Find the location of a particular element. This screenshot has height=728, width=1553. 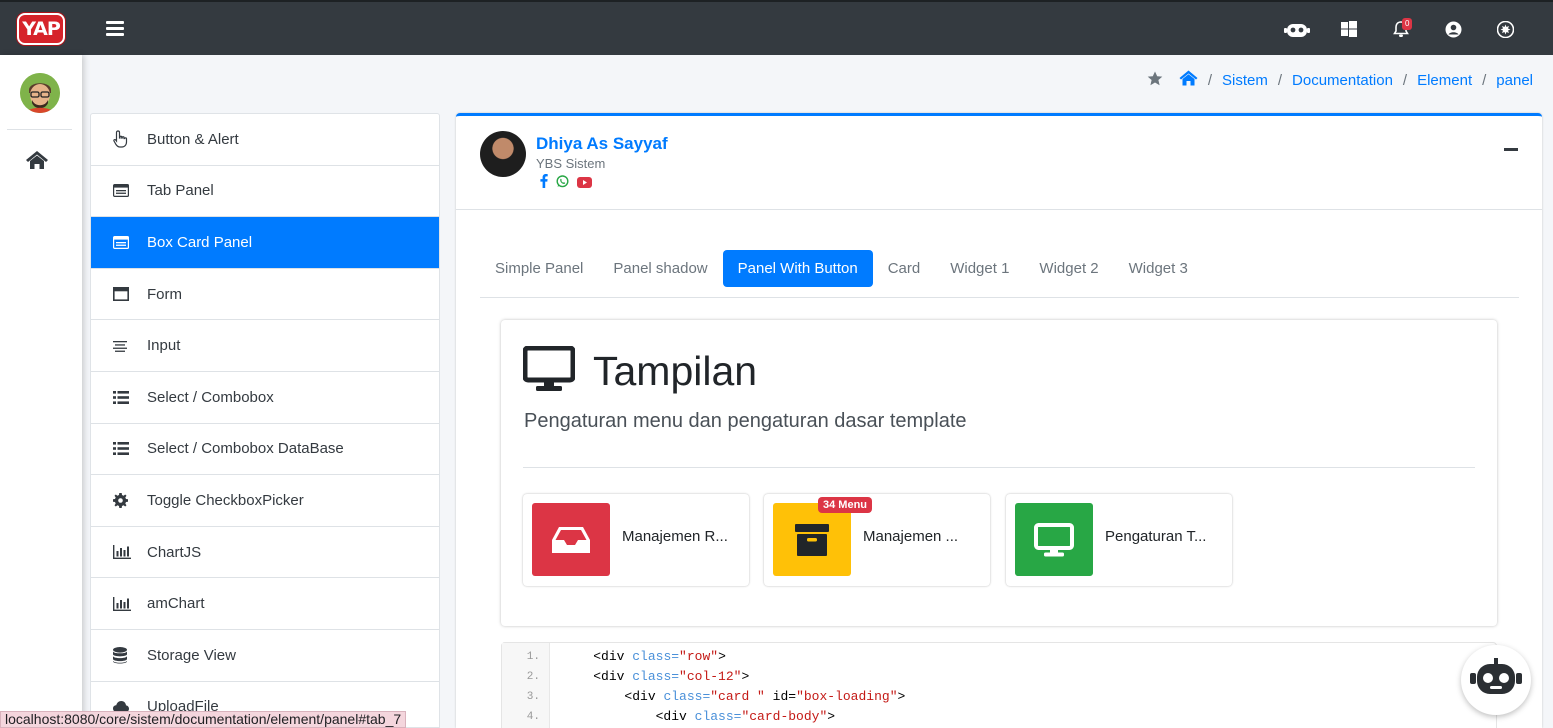

menu-item-box-card-panel: Box Card Panel is located at coordinates (265, 243).